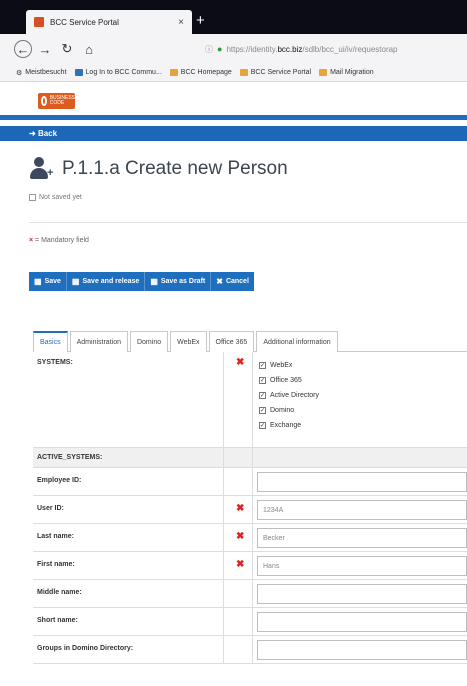 Image resolution: width=467 pixels, height=686 pixels. What do you see at coordinates (297, 341) in the screenshot?
I see `tab-additional-information: Additional information` at bounding box center [297, 341].